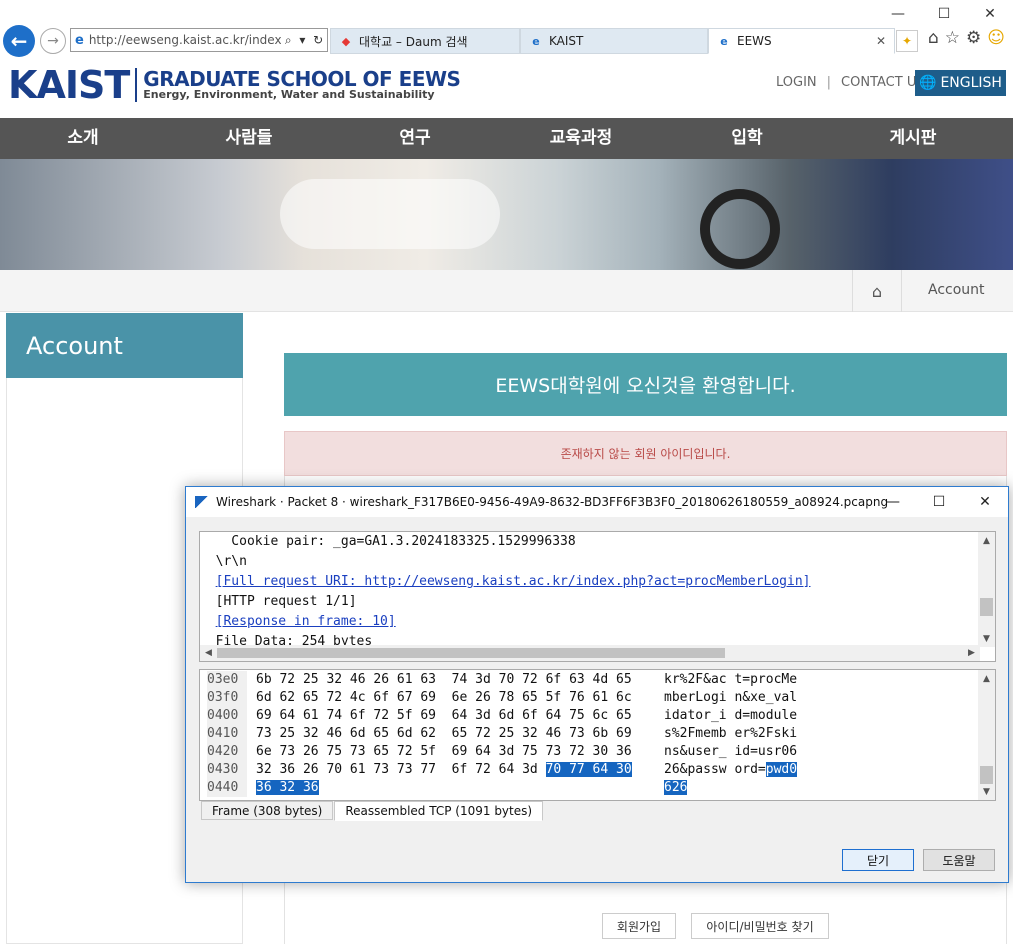 The width and height of the screenshot is (1013, 944). What do you see at coordinates (731, 770) in the screenshot?
I see `hex-ascii: 26&passw ord=pwd0` at bounding box center [731, 770].